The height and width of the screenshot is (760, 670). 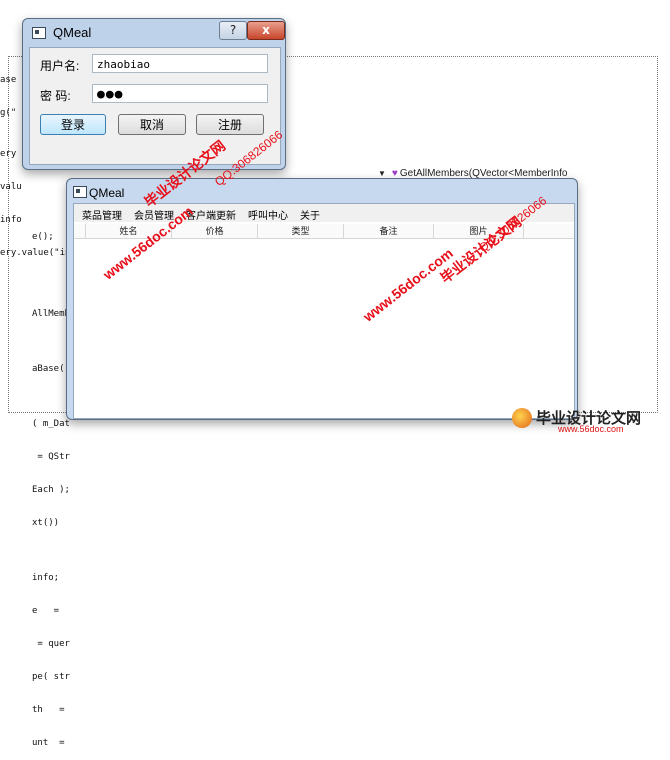 I want to click on password-label: 密 码:, so click(x=55, y=96).